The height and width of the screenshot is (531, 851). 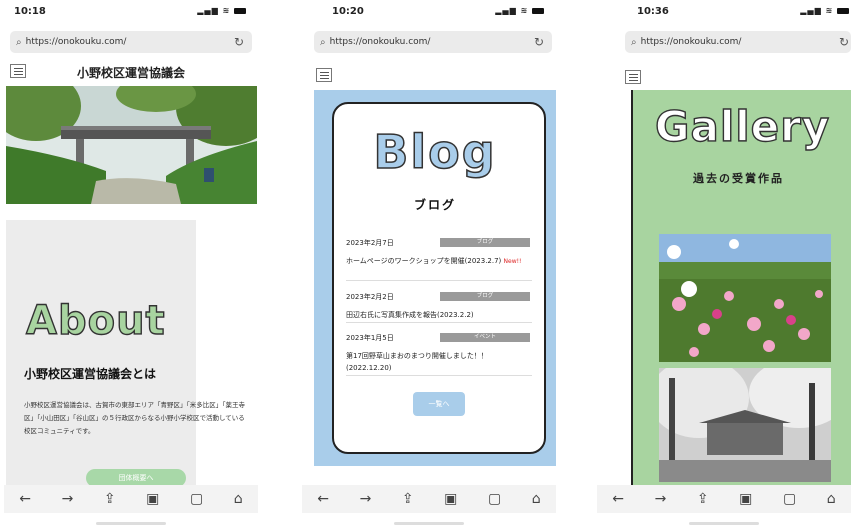 What do you see at coordinates (30, 11) in the screenshot?
I see `status-time: 10:18` at bounding box center [30, 11].